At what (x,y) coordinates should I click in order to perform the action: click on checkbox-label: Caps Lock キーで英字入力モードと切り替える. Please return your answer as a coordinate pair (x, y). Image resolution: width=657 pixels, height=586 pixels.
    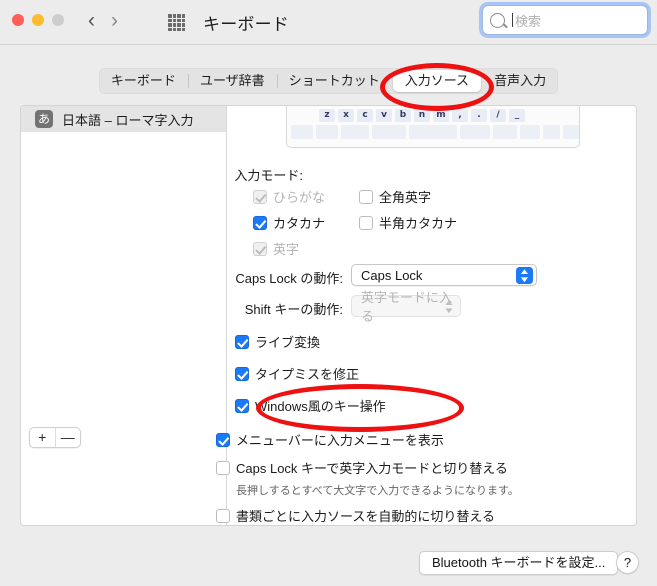
    Looking at the image, I should click on (372, 468).